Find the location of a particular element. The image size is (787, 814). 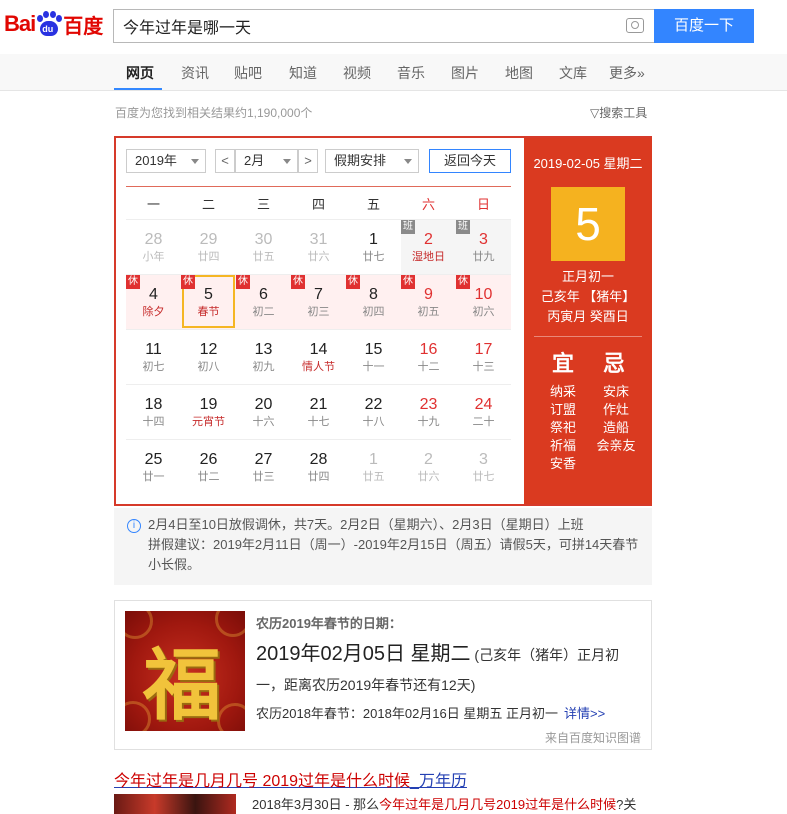

search-input is located at coordinates (359, 26).